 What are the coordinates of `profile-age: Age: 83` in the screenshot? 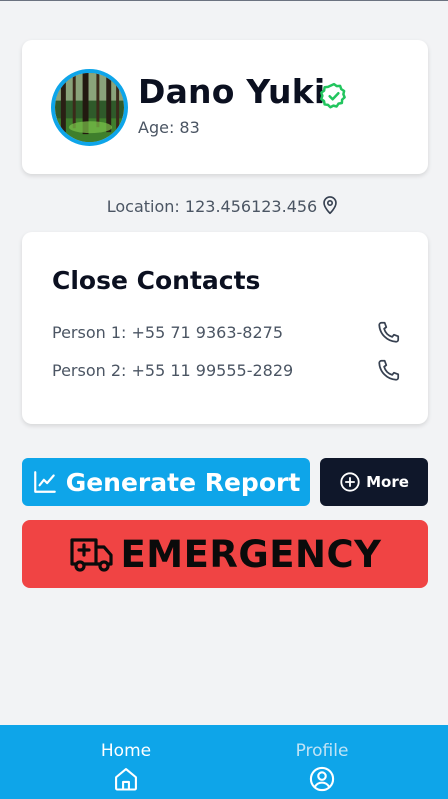 It's located at (169, 127).